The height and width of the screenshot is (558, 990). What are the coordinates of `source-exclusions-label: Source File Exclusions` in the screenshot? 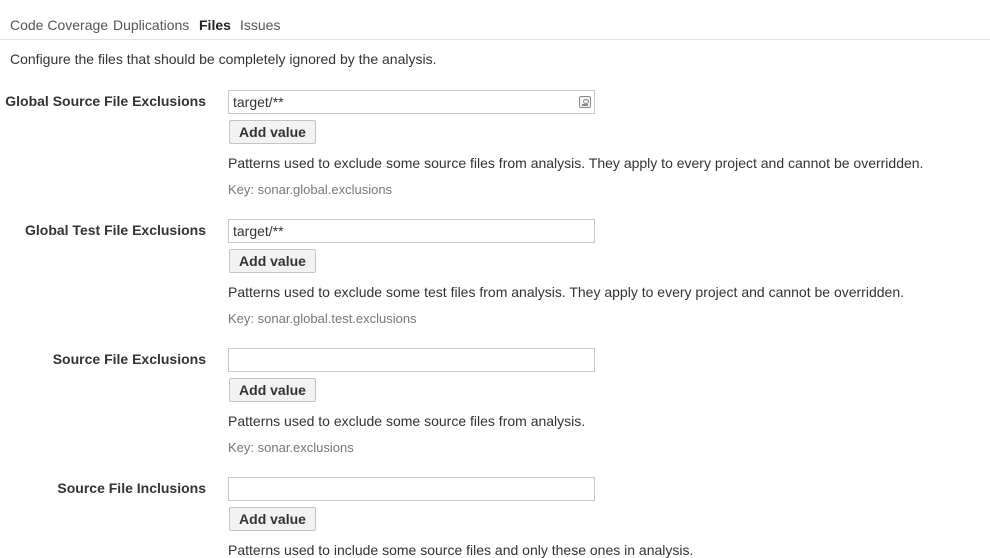 It's located at (129, 359).